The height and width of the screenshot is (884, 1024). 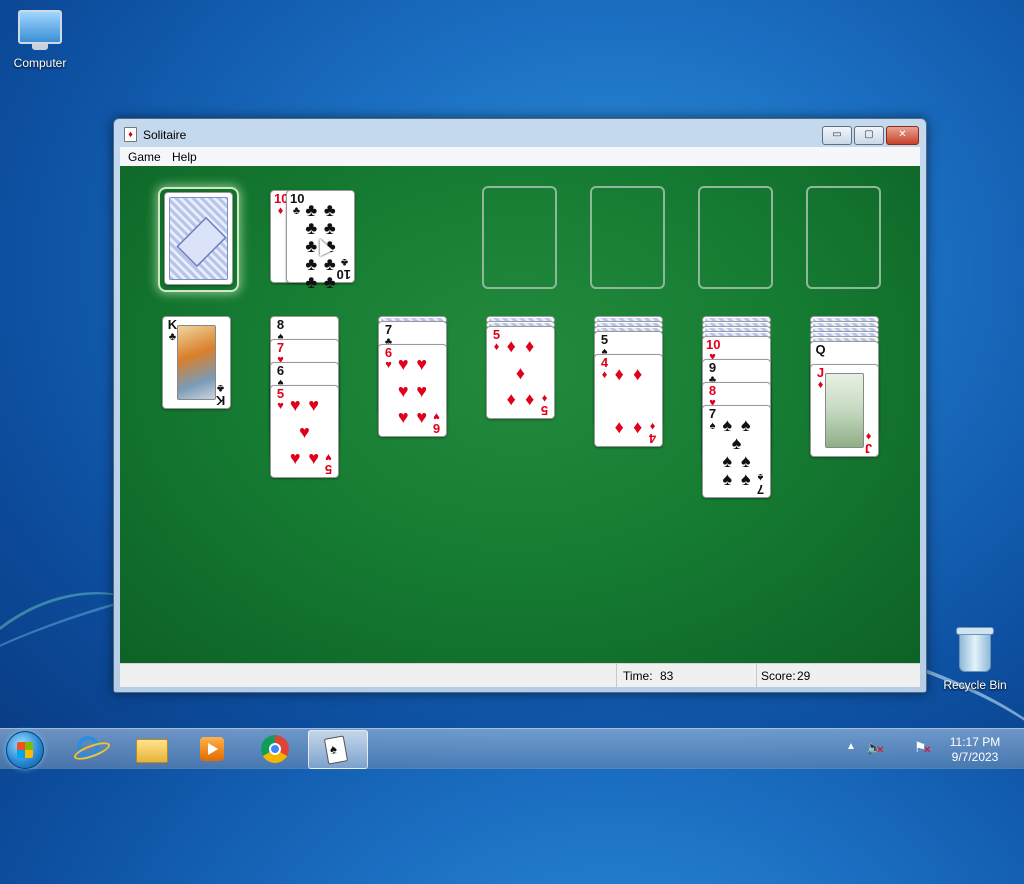 I want to click on solitaire-app-icon: ♦, so click(x=130, y=134).